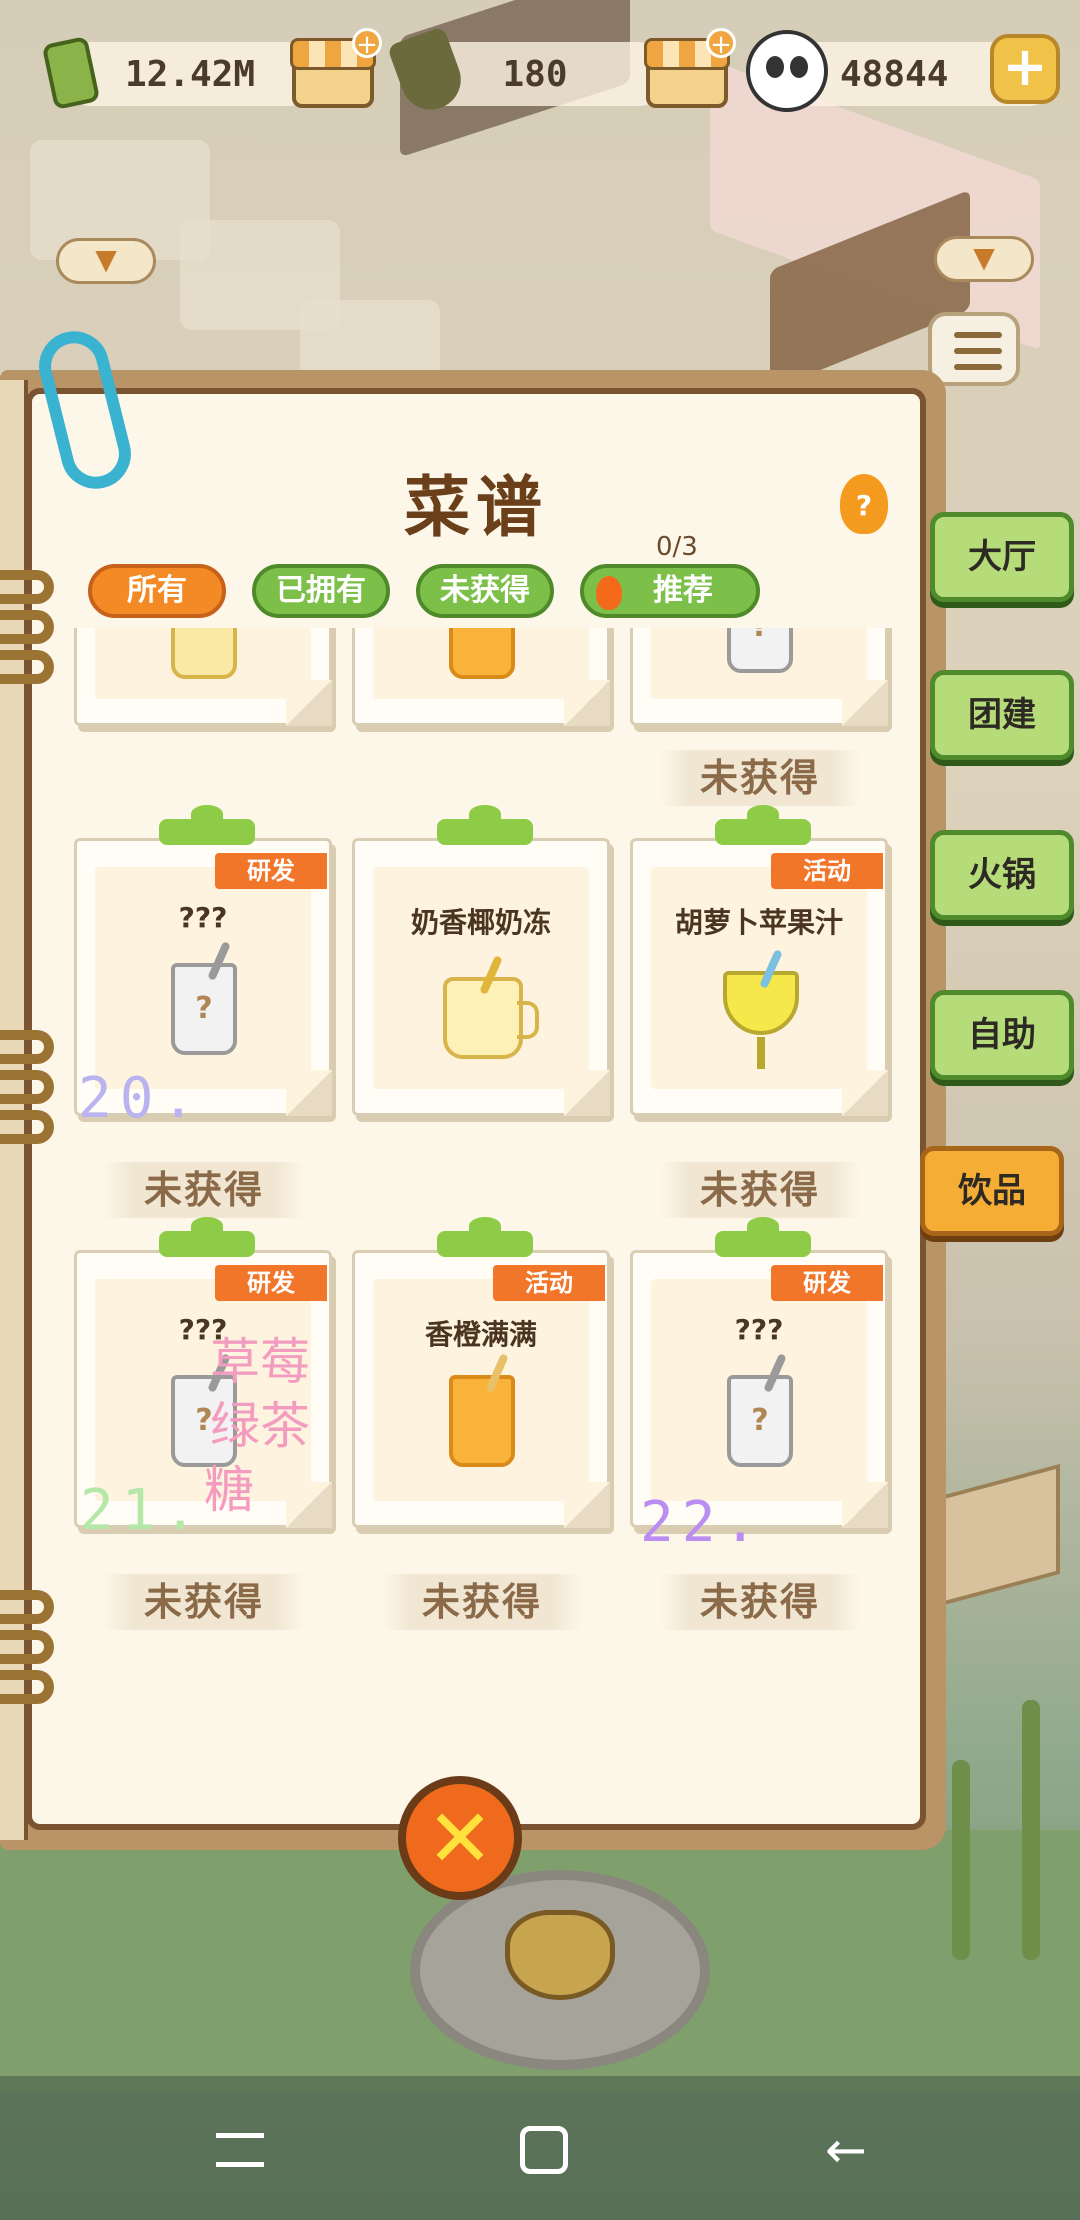 The width and height of the screenshot is (1080, 2220). Describe the element at coordinates (480, 922) in the screenshot. I see `recipe-name: 奶香椰奶冻` at that location.